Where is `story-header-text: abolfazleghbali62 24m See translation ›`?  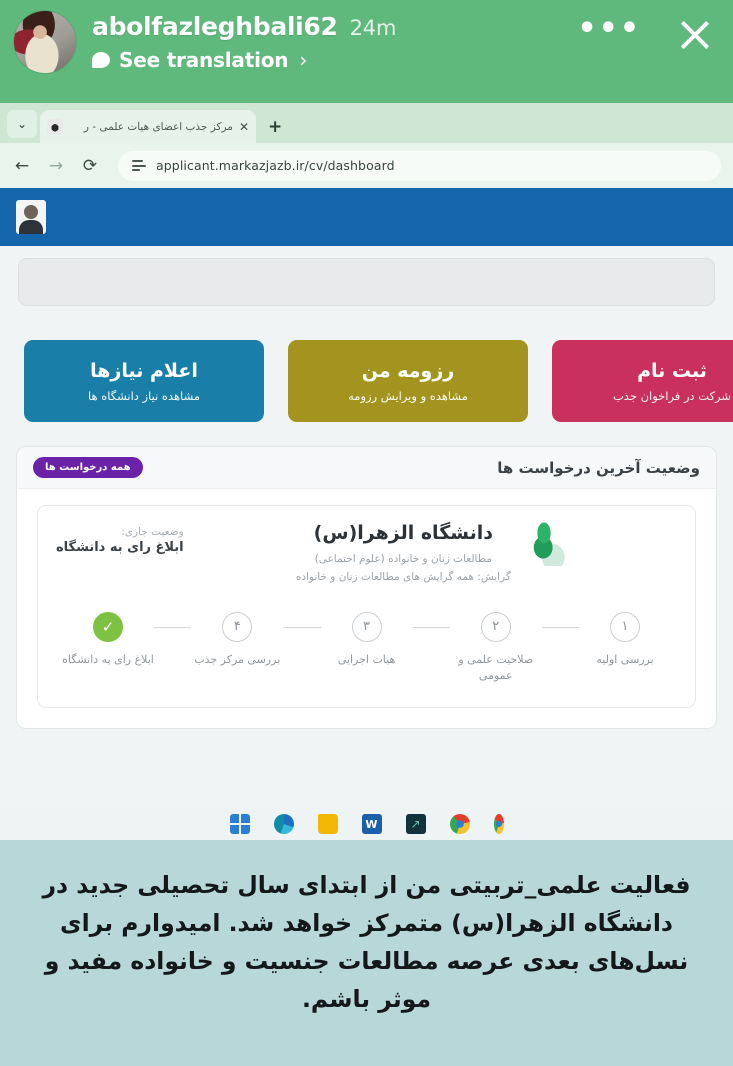
story-header-text: abolfazleghbali62 24m See translation › is located at coordinates (244, 40).